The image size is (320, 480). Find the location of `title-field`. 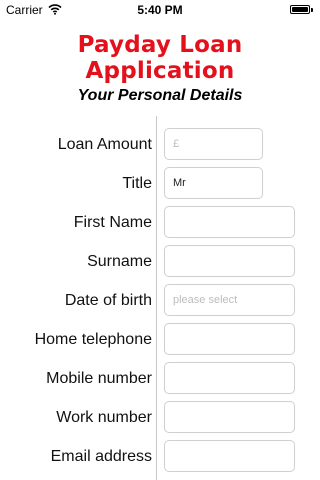

title-field is located at coordinates (213, 183).